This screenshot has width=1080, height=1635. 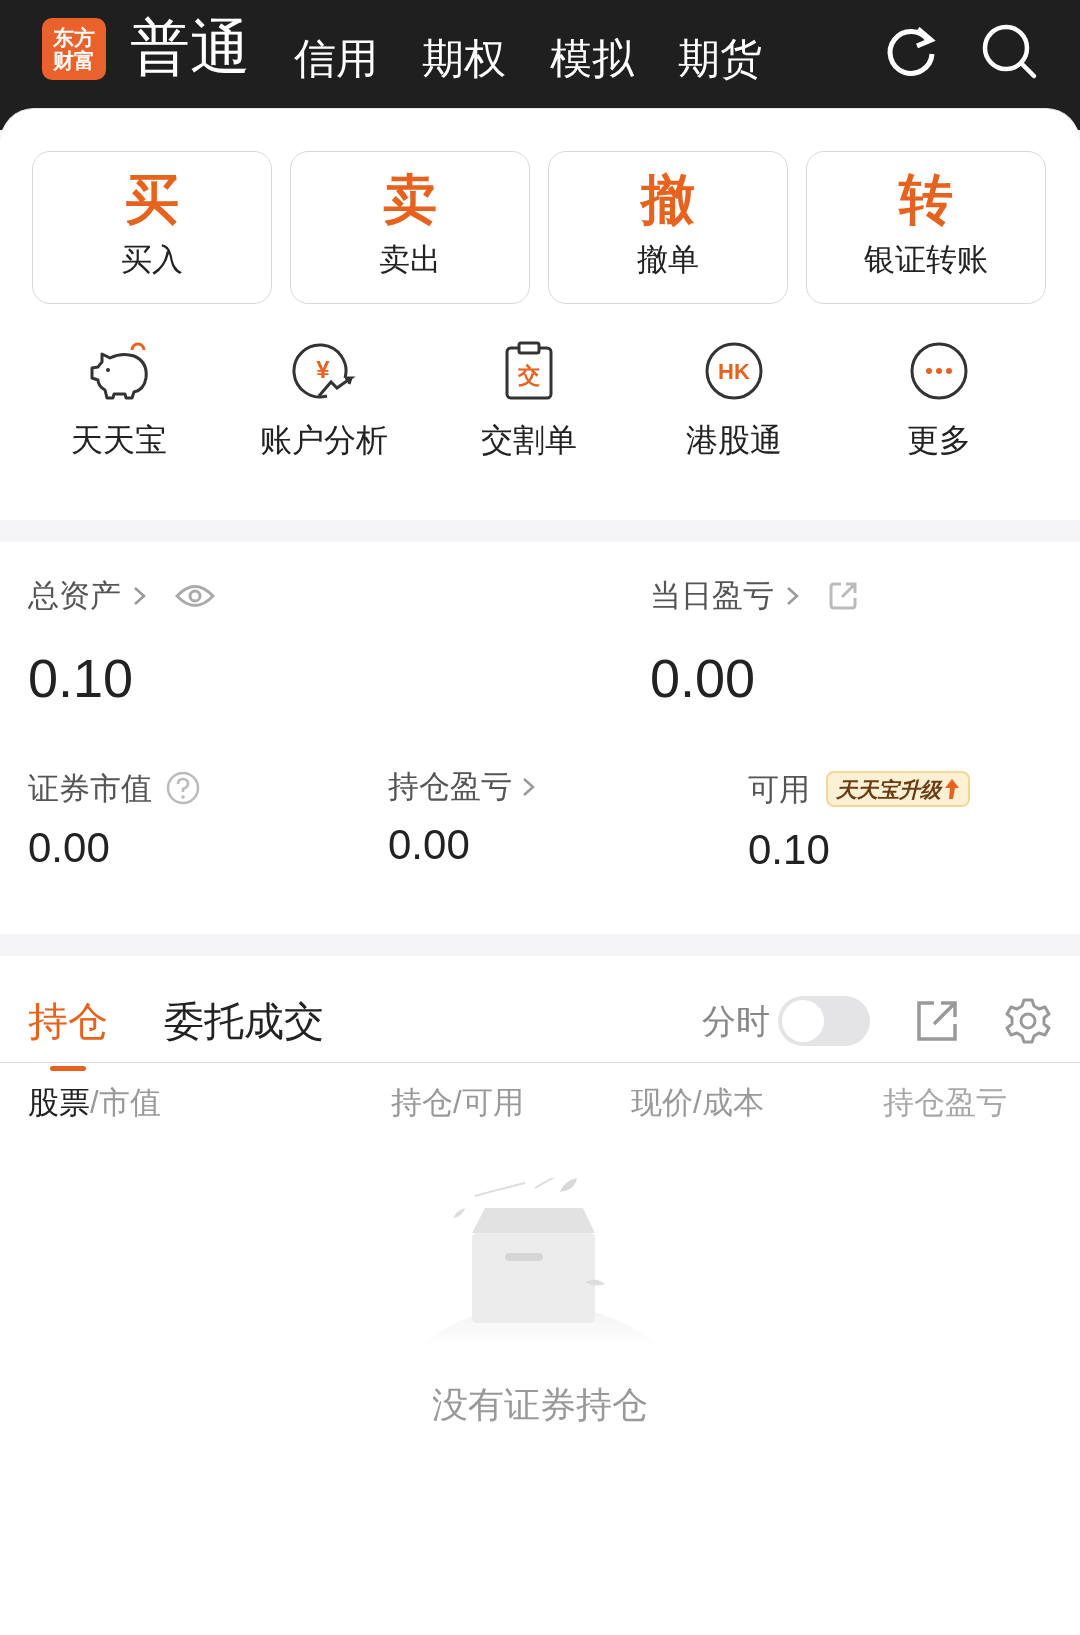 What do you see at coordinates (69, 848) in the screenshot?
I see `market-value-value: 0.00` at bounding box center [69, 848].